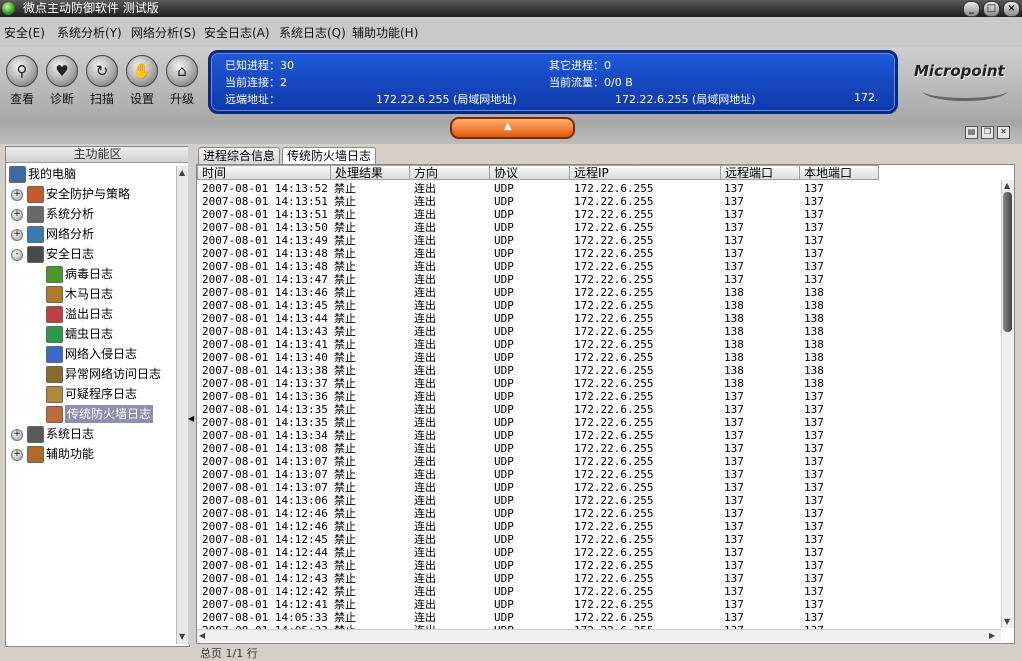 The width and height of the screenshot is (1022, 661). What do you see at coordinates (971, 9) in the screenshot?
I see `minimize-button: _` at bounding box center [971, 9].